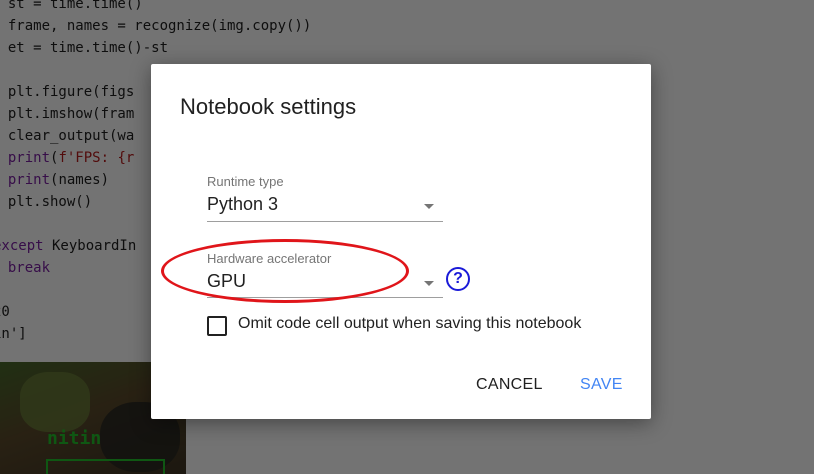 The image size is (814, 474). What do you see at coordinates (325, 221) in the screenshot?
I see `runtime-type-underline` at bounding box center [325, 221].